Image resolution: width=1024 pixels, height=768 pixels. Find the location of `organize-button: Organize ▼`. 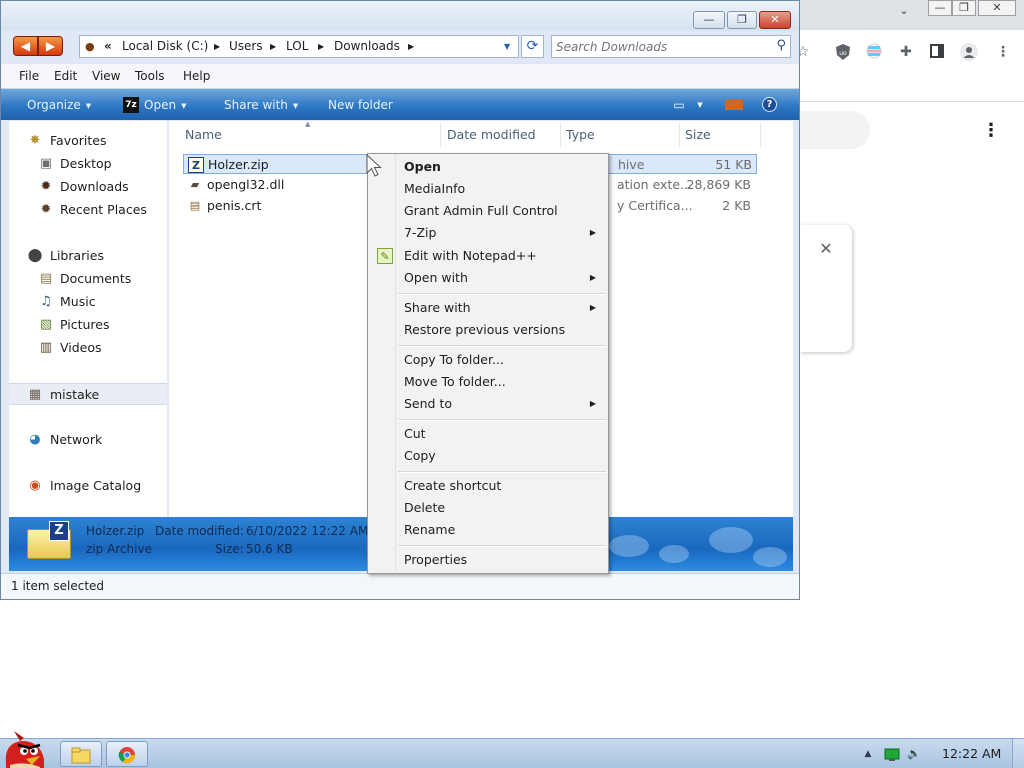

organize-button: Organize ▼ is located at coordinates (59, 105).